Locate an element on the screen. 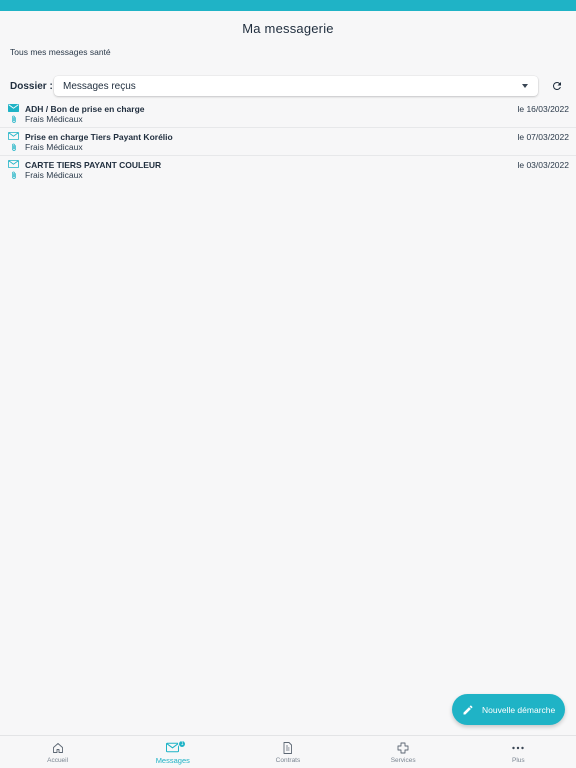 The width and height of the screenshot is (576, 768). envelope-filled-icon is located at coordinates (13, 108).